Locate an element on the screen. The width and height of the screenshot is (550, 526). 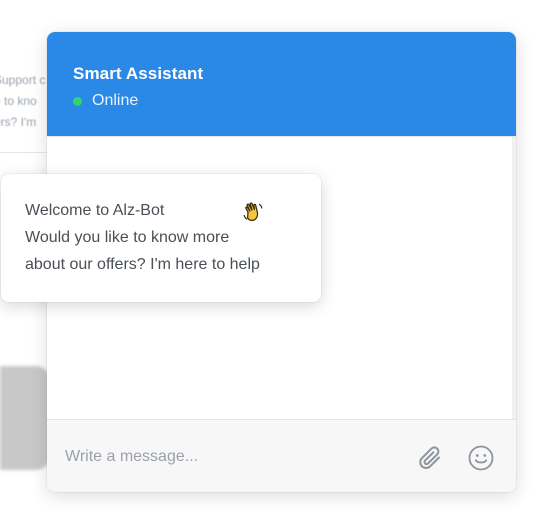
paperclip-icon is located at coordinates (431, 458).